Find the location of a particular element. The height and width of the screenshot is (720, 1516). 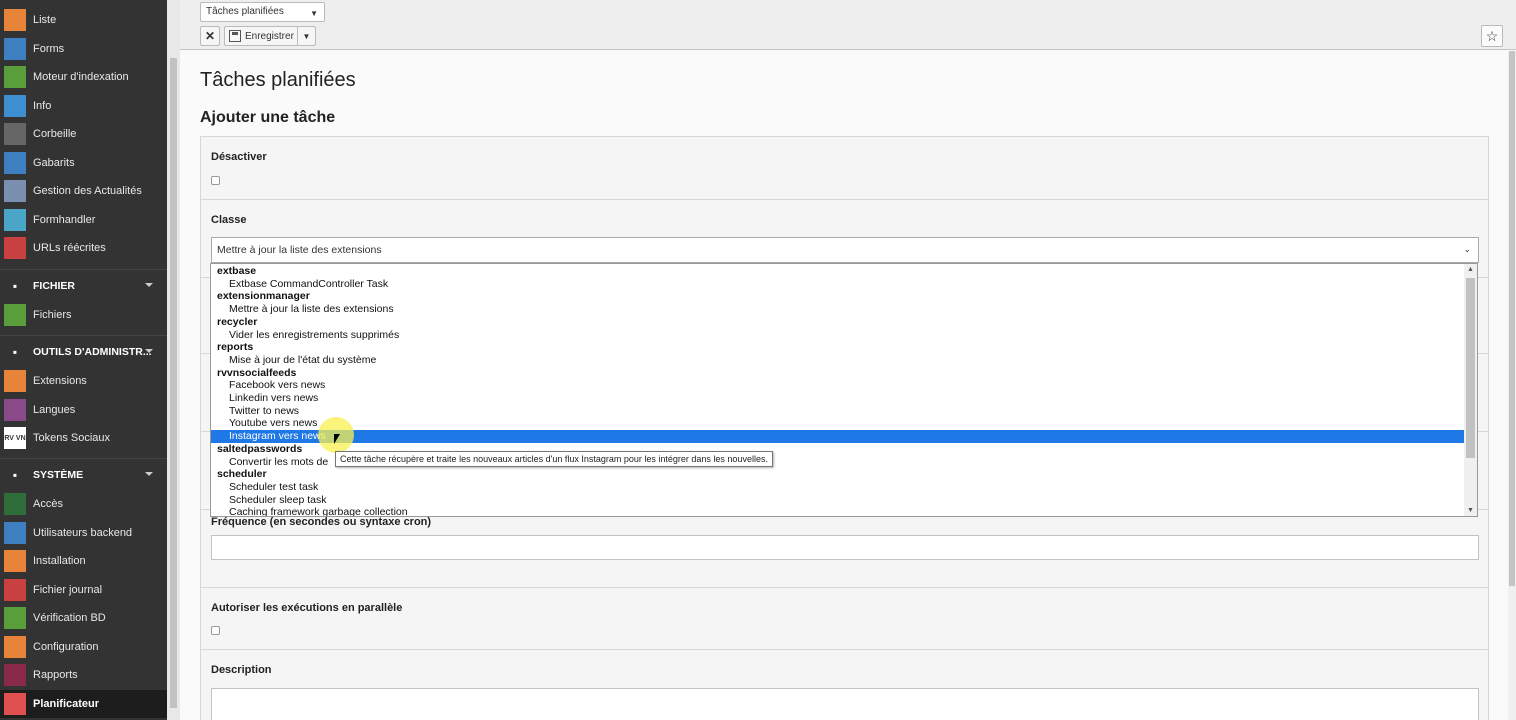

bookmark-button: ☆ is located at coordinates (1492, 36).